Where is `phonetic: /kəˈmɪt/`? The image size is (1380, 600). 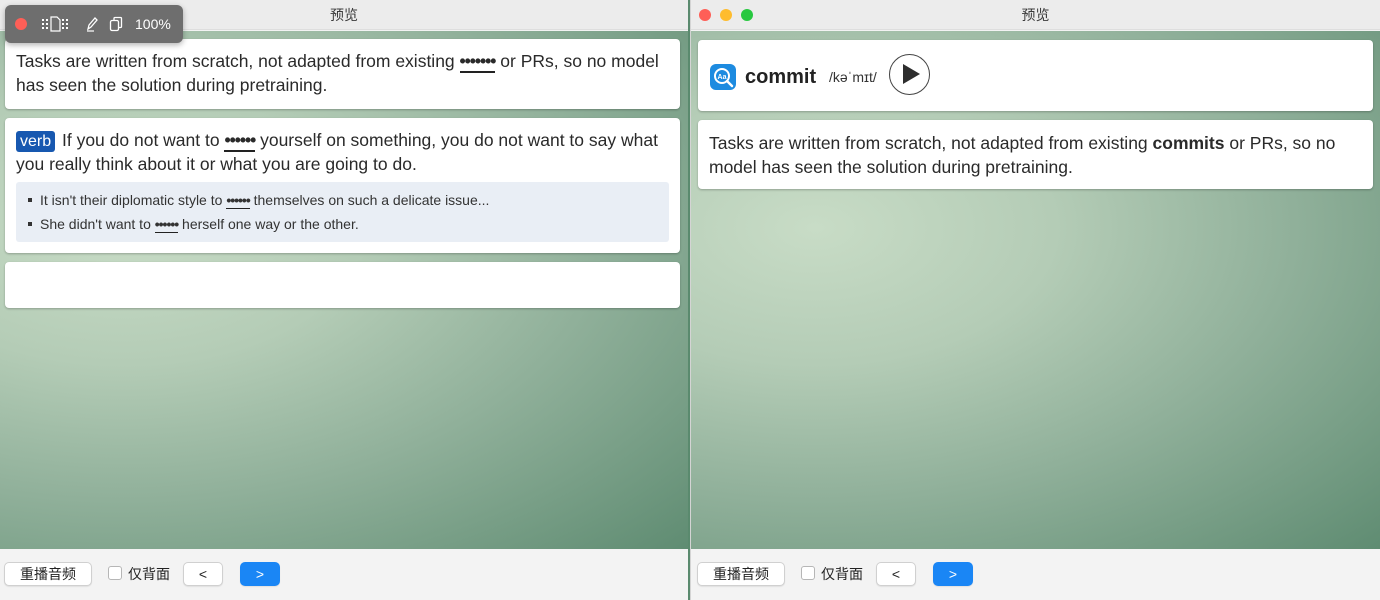 phonetic: /kəˈmɪt/ is located at coordinates (853, 77).